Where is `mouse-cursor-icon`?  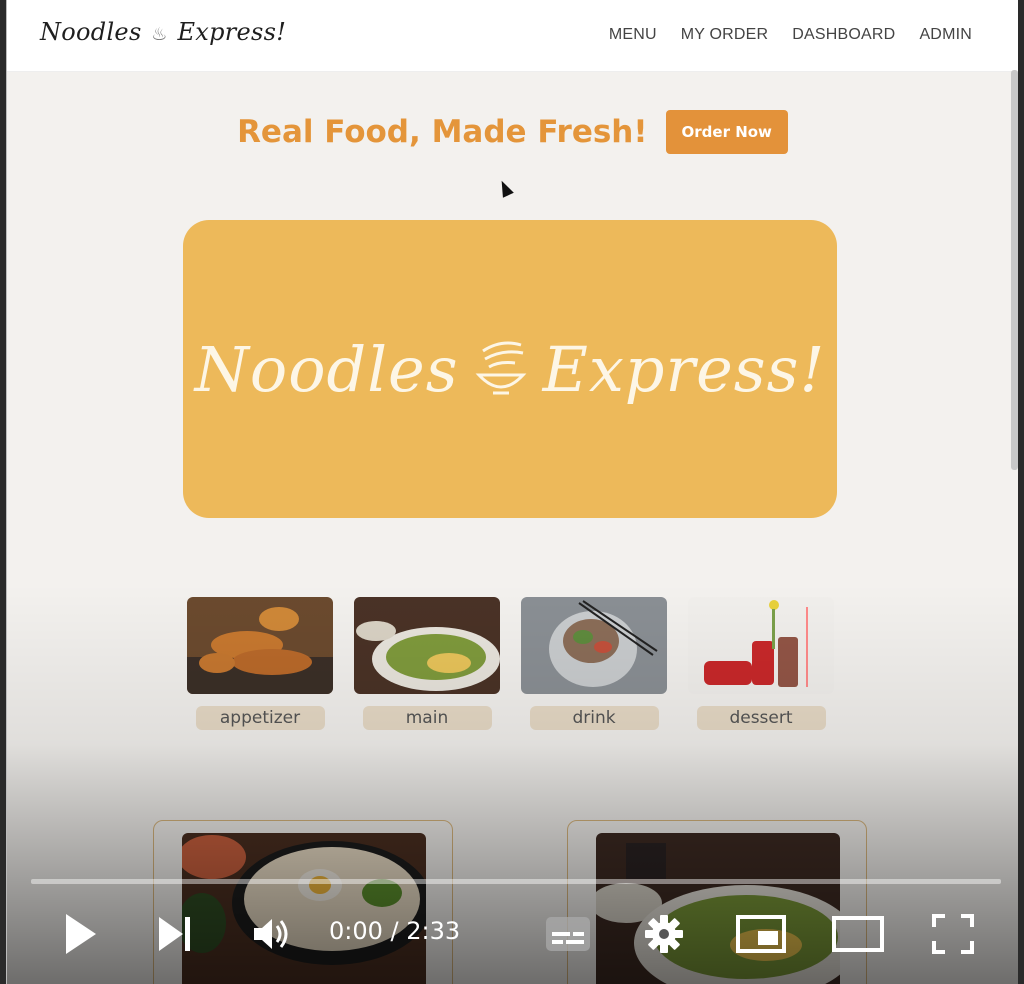
mouse-cursor-icon is located at coordinates (505, 188).